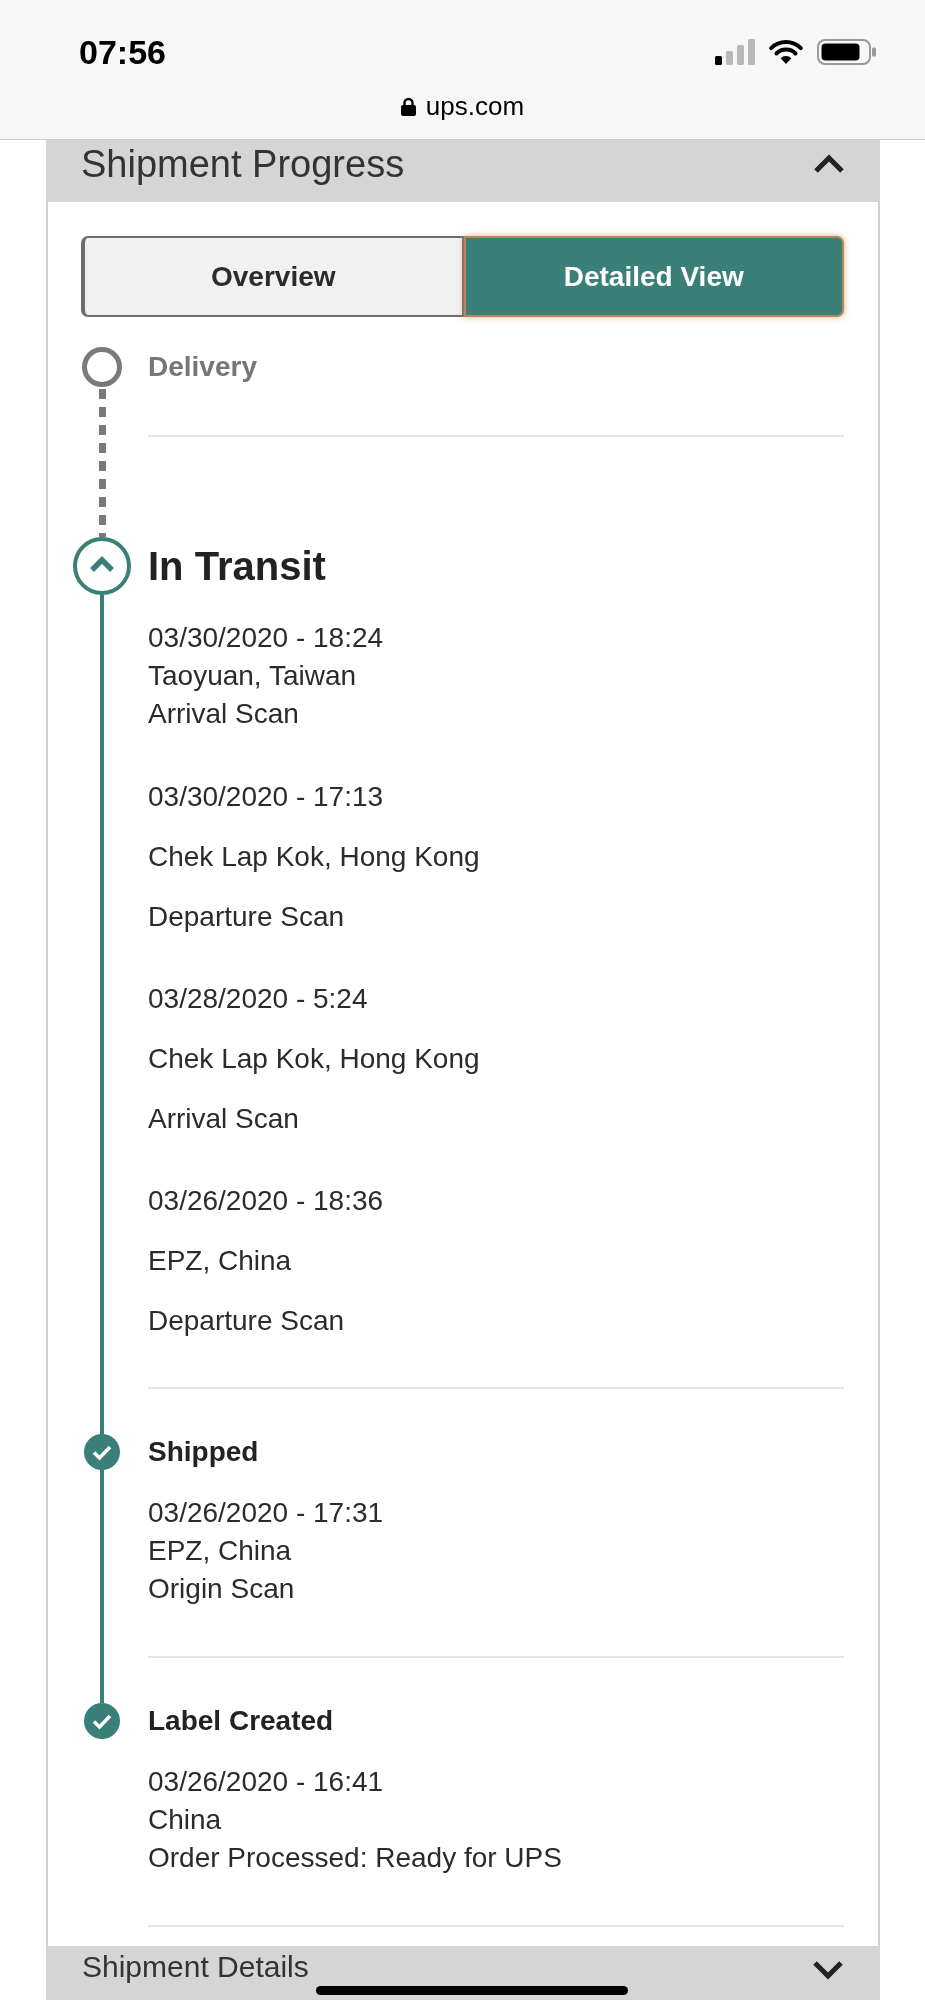 The image size is (925, 2000). Describe the element at coordinates (408, 106) in the screenshot. I see `lock-icon` at that location.